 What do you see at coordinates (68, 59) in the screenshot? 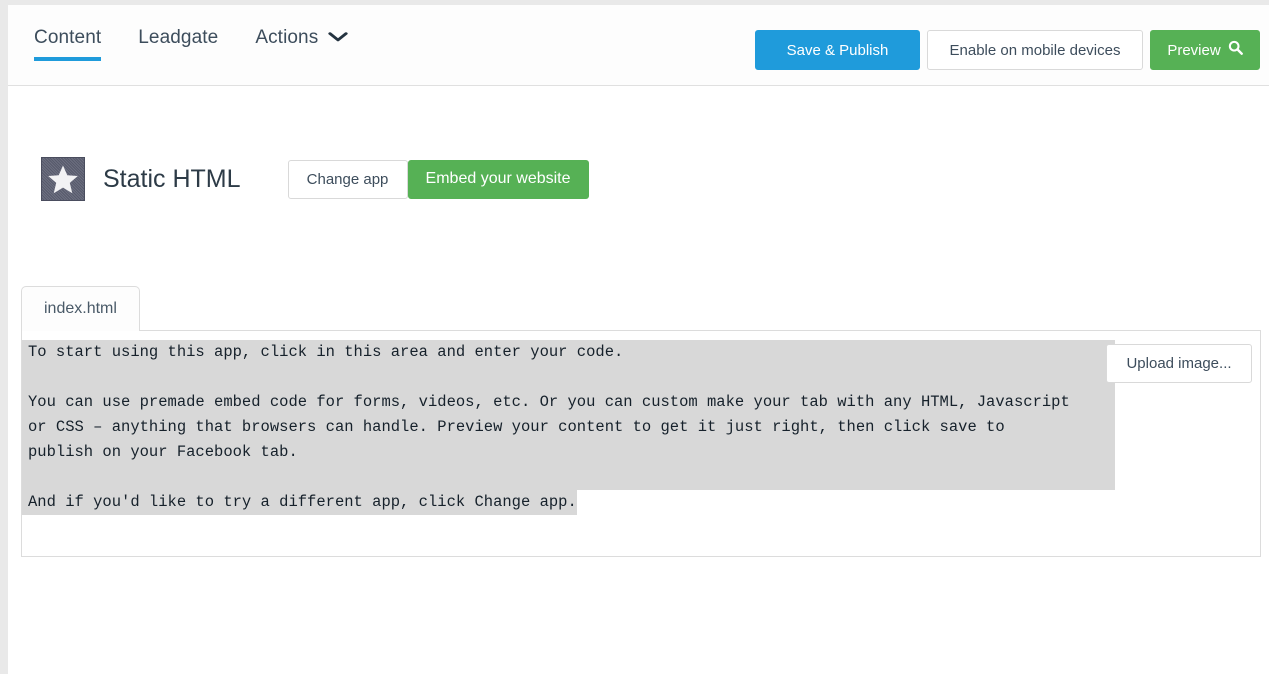
I see `nav-active-underline` at bounding box center [68, 59].